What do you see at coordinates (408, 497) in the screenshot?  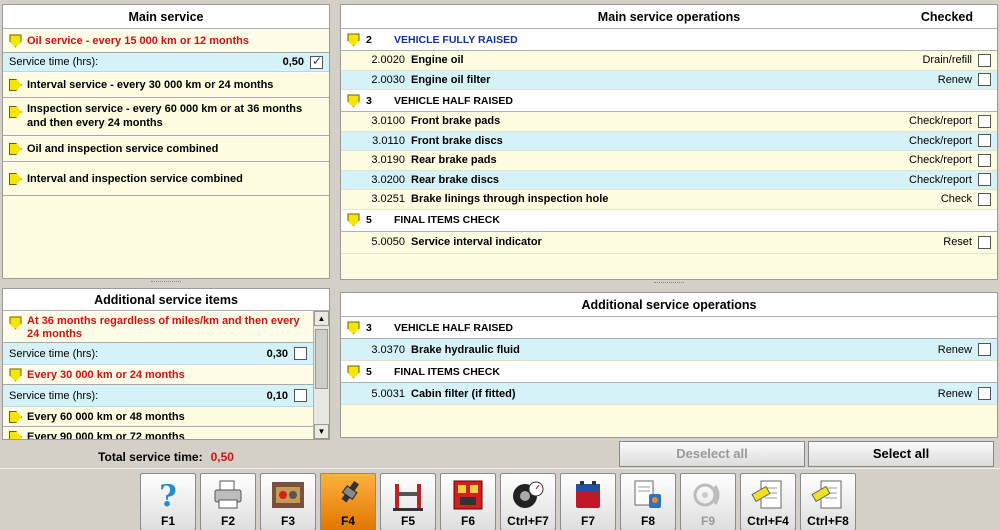 I see `vehicle-lift-icon` at bounding box center [408, 497].